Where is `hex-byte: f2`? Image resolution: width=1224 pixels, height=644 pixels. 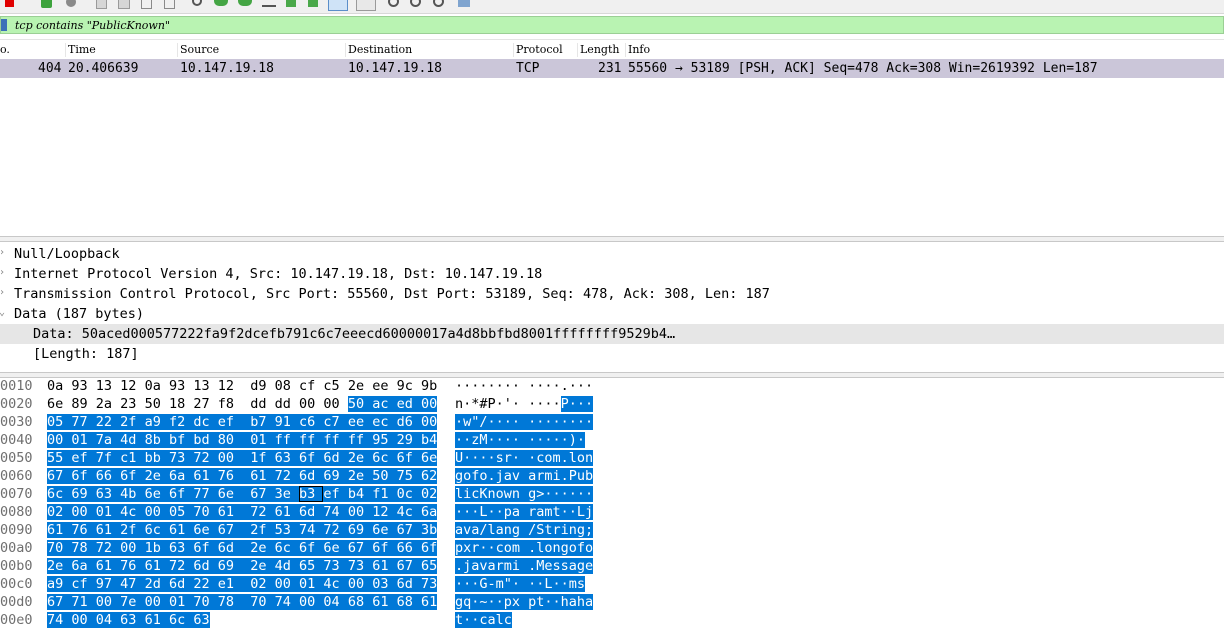 hex-byte: f2 is located at coordinates (181, 422).